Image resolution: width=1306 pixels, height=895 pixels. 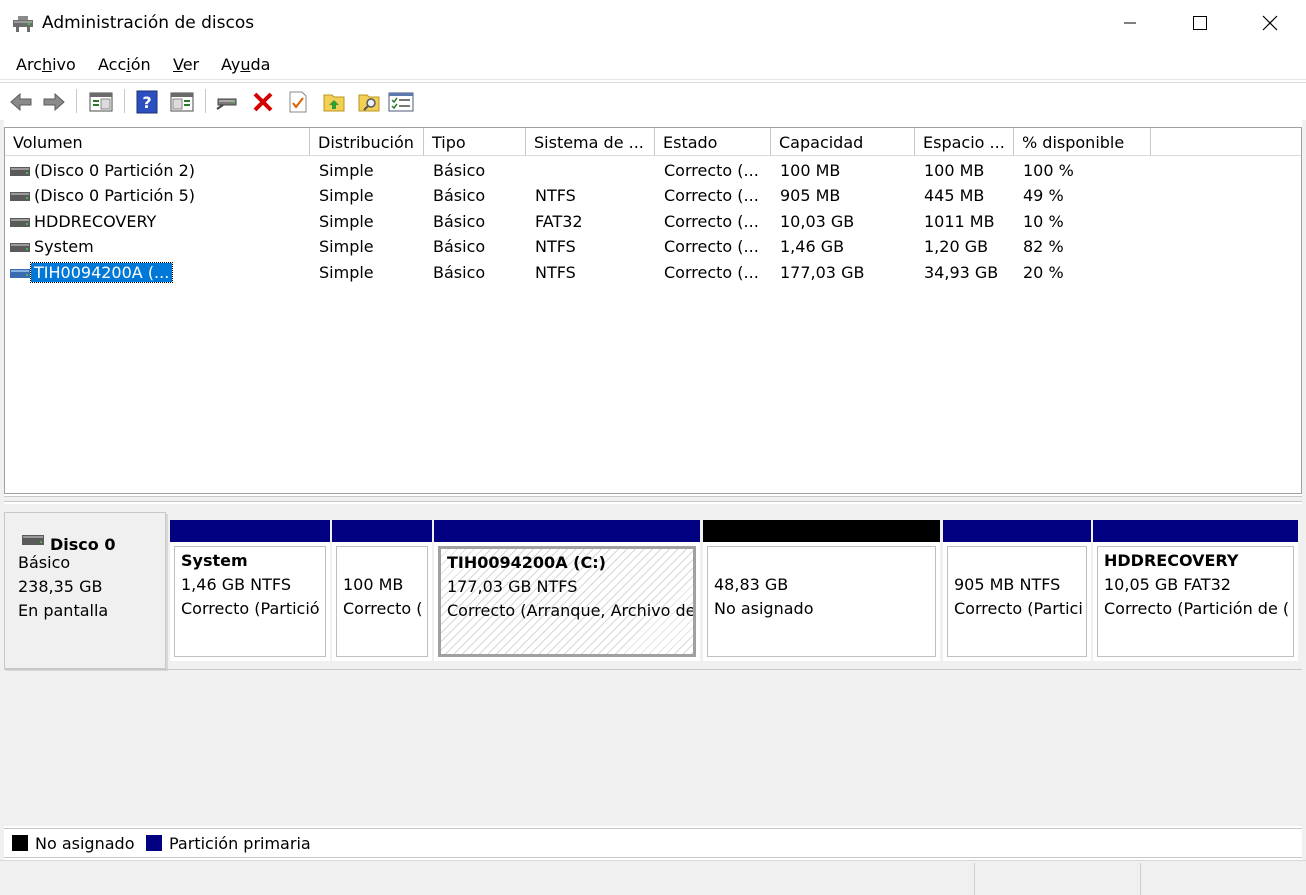 What do you see at coordinates (334, 102) in the screenshot?
I see `upload-folder-button` at bounding box center [334, 102].